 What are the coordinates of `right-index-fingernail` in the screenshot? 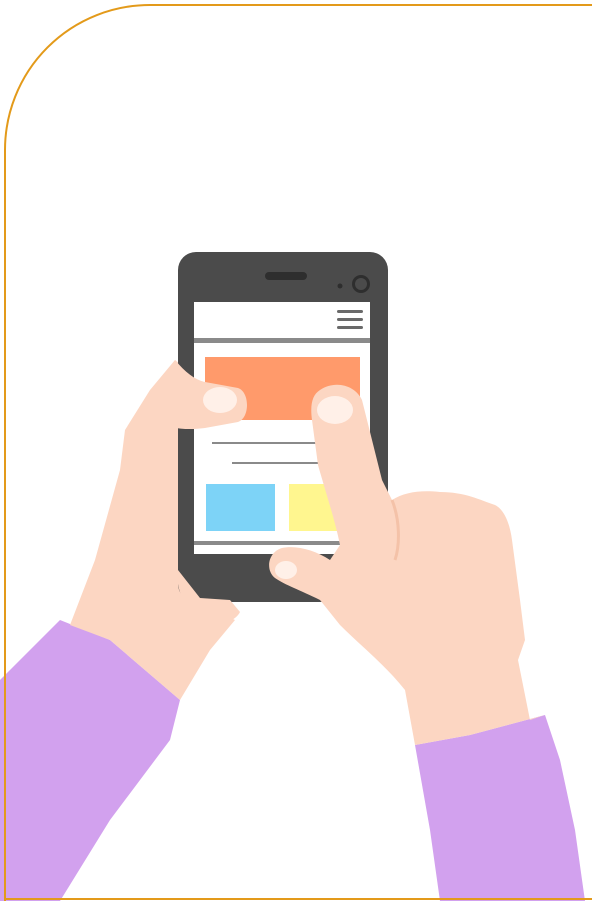 It's located at (335, 410).